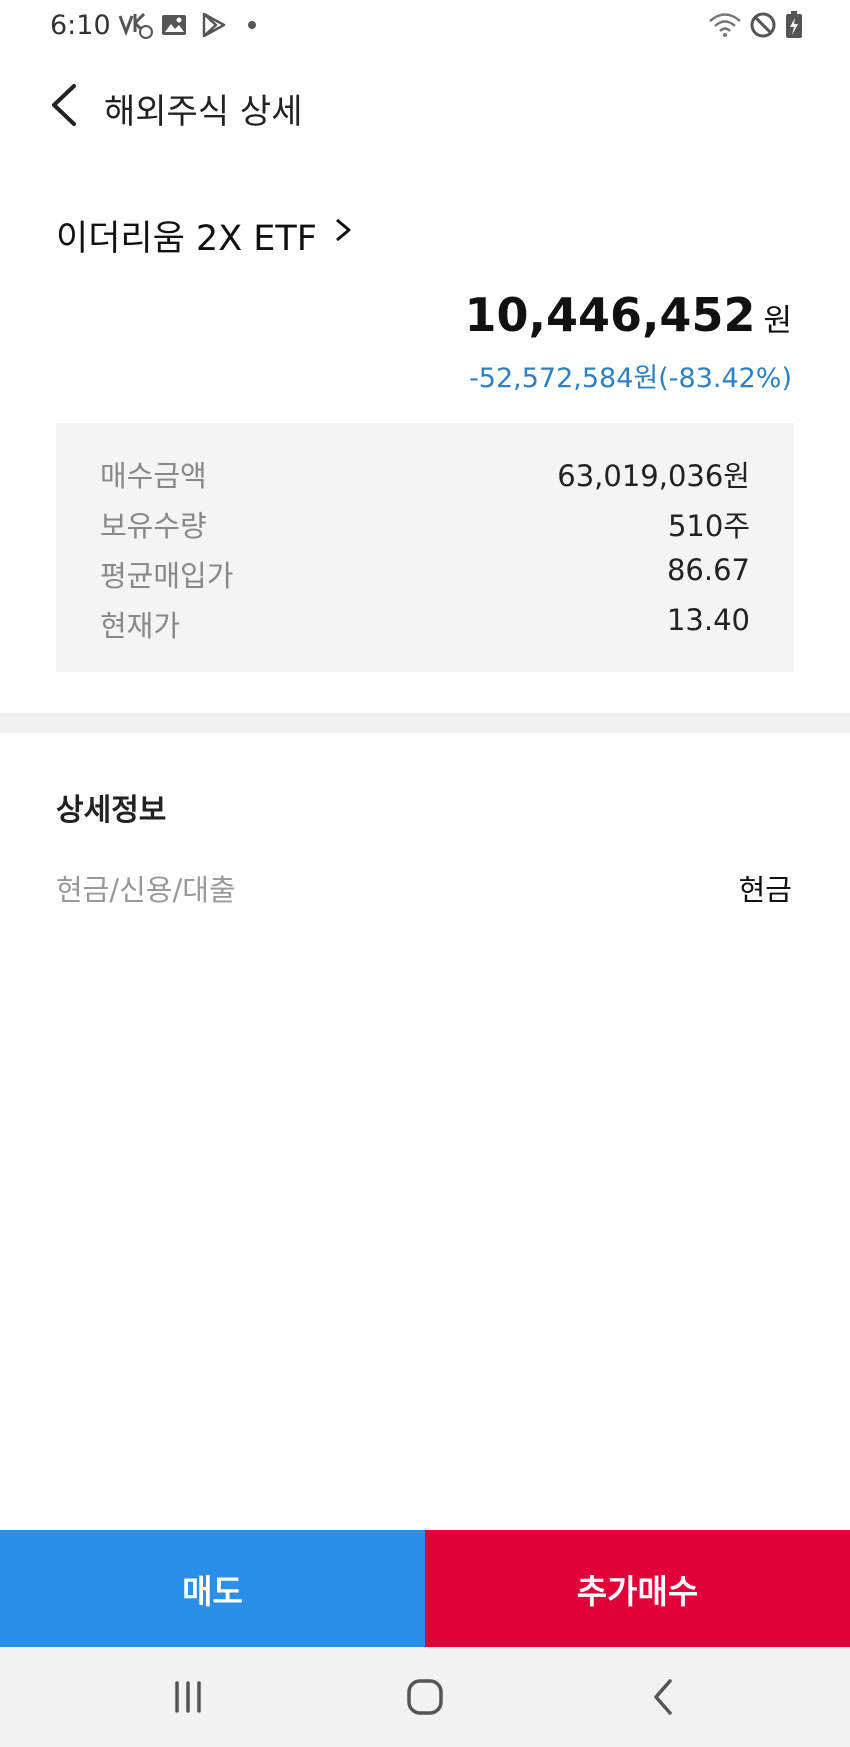 This screenshot has height=1747, width=850. I want to click on summary-value: 63,019,036원, so click(653, 476).